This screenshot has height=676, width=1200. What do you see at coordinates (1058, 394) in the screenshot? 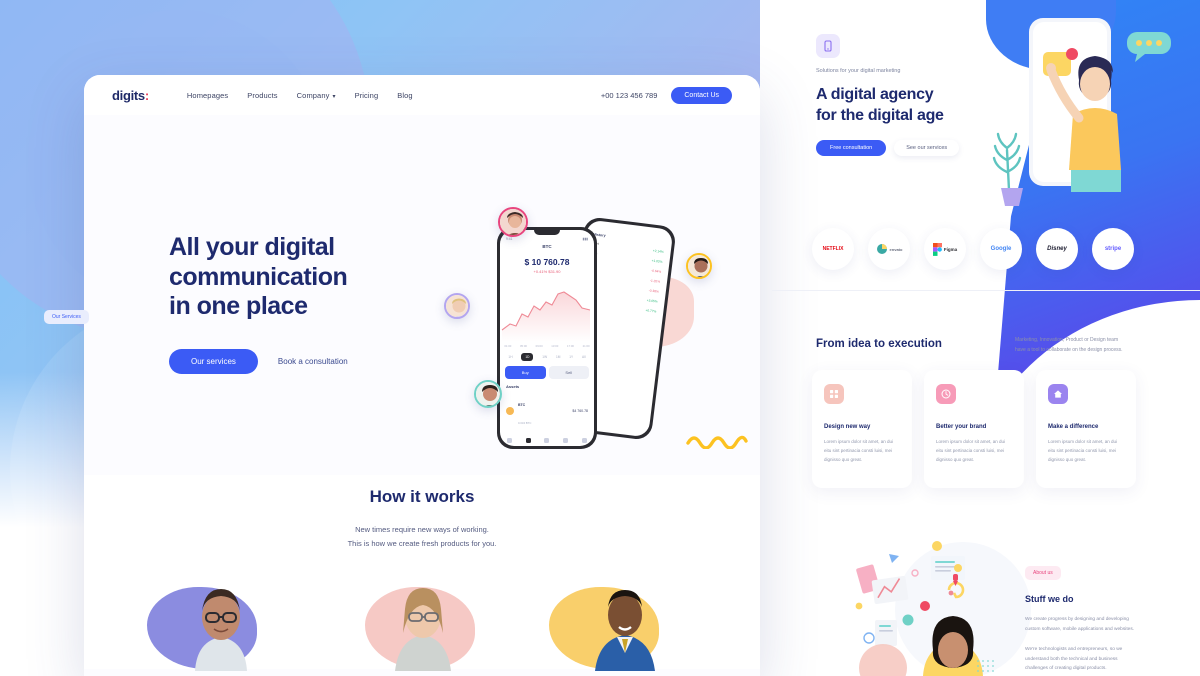
I see `difference-icon` at bounding box center [1058, 394].